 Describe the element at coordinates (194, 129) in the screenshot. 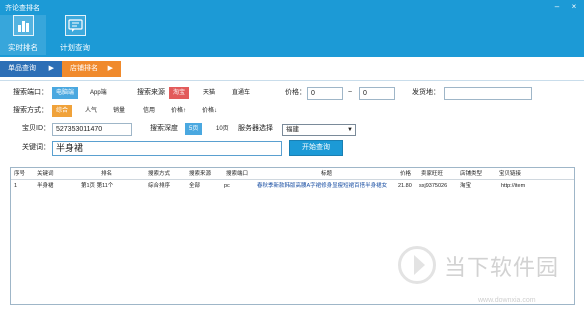

I see `search-depth-option-5: 5页` at that location.